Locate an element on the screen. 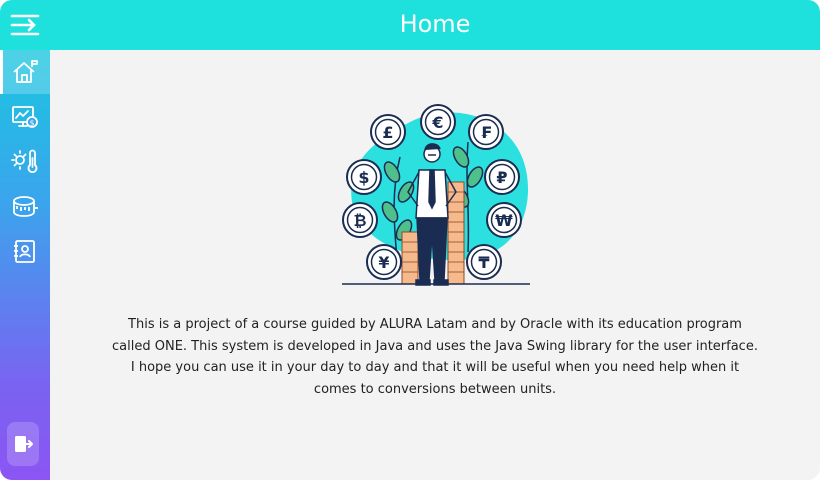 The height and width of the screenshot is (480, 820). currency-coin-icon: ₽ is located at coordinates (502, 177).